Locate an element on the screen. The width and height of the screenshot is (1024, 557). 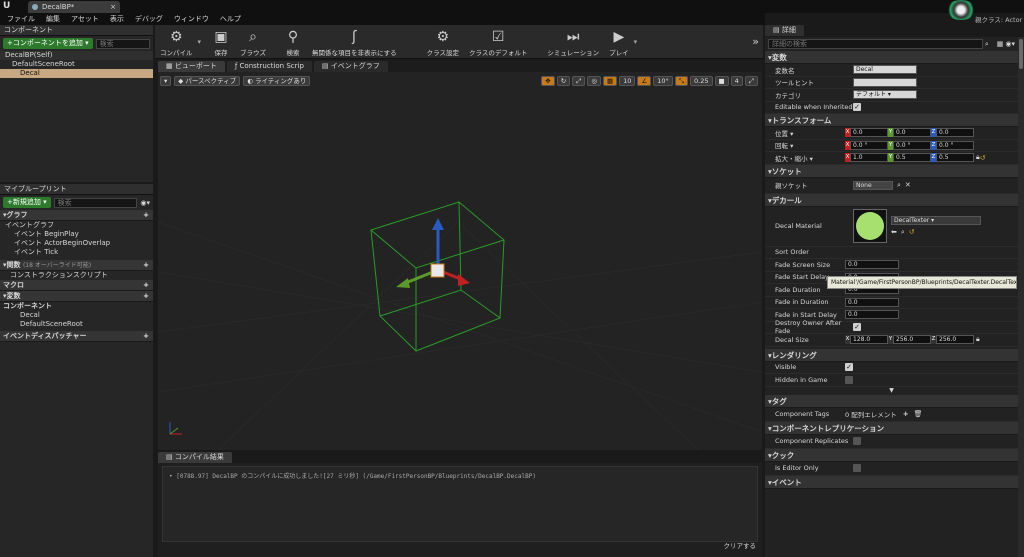
variable-section: ▾変数 is located at coordinates (891, 57).